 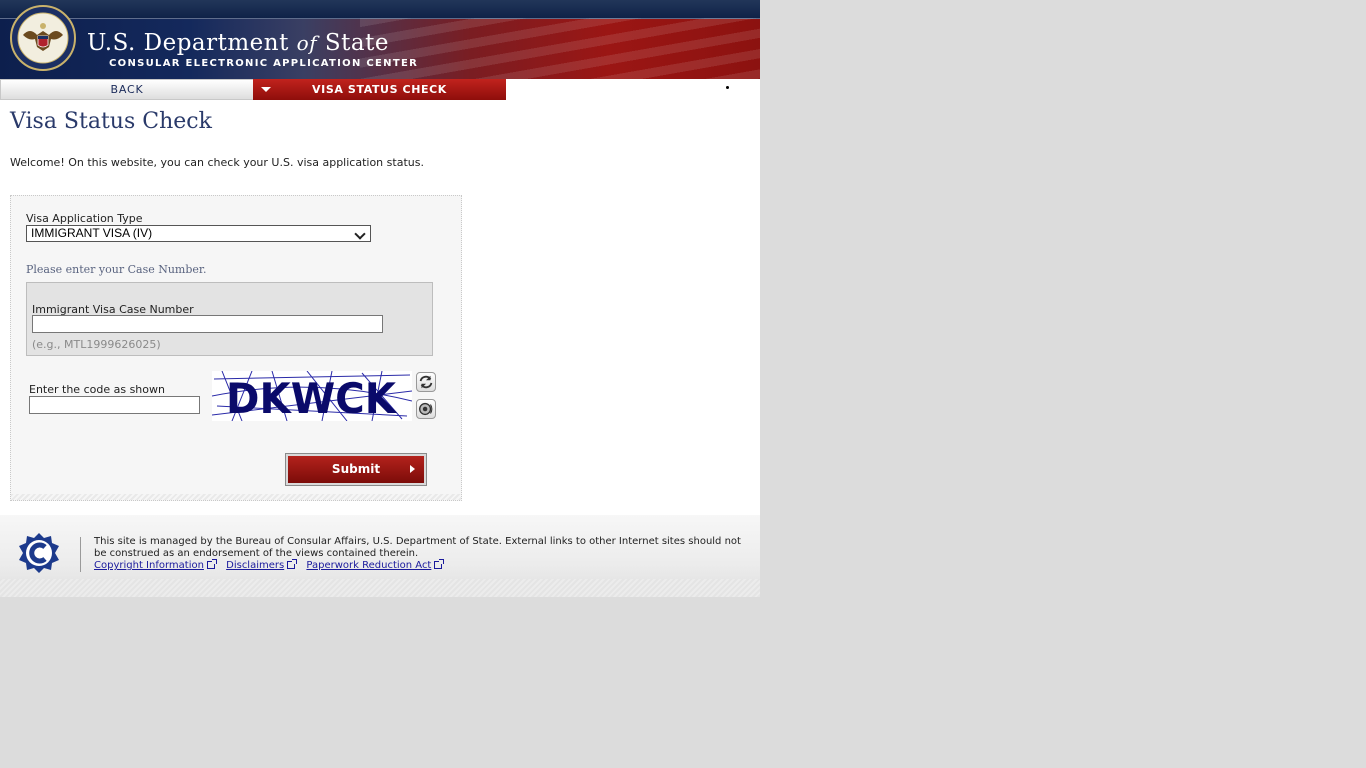 What do you see at coordinates (43, 38) in the screenshot?
I see `department-of-state-seal-icon` at bounding box center [43, 38].